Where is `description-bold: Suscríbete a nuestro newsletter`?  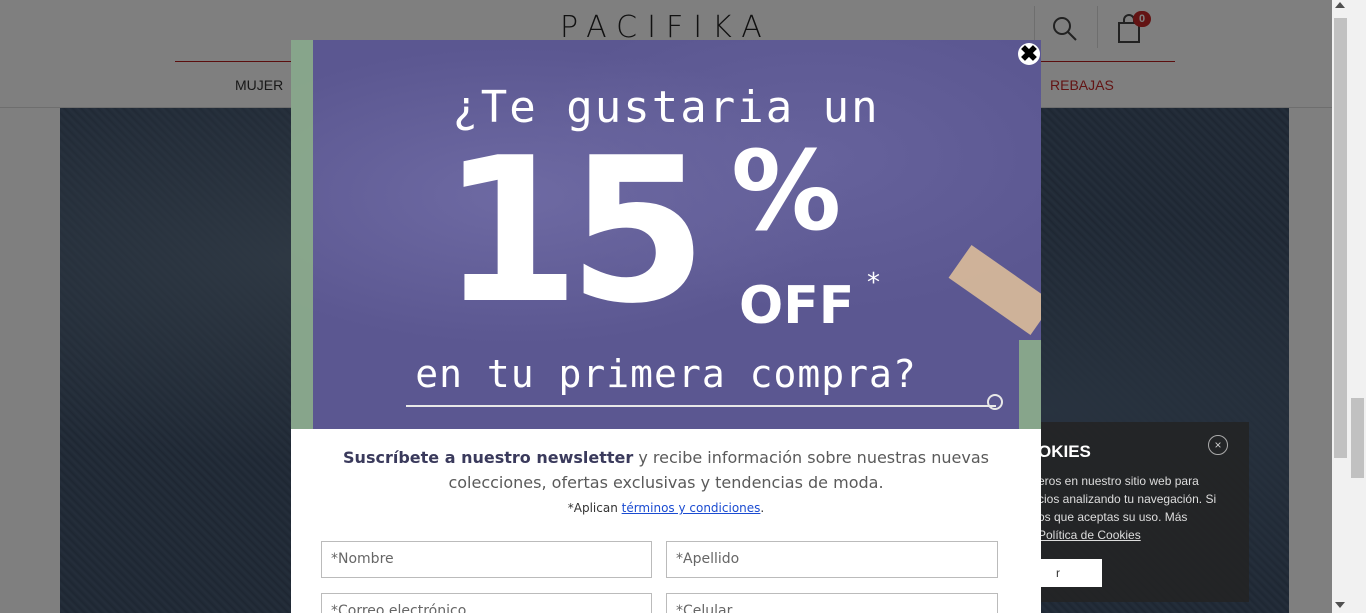
description-bold: Suscríbete a nuestro newsletter is located at coordinates (488, 457).